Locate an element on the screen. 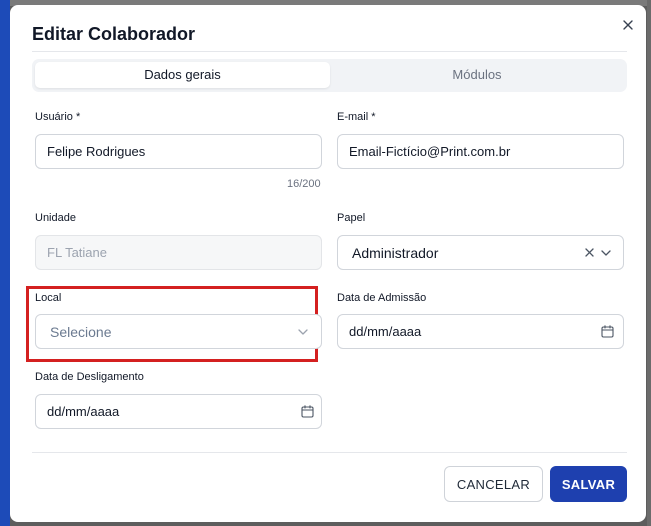 The height and width of the screenshot is (526, 651). email-input: Email-Fictício@Print.com.br is located at coordinates (480, 151).